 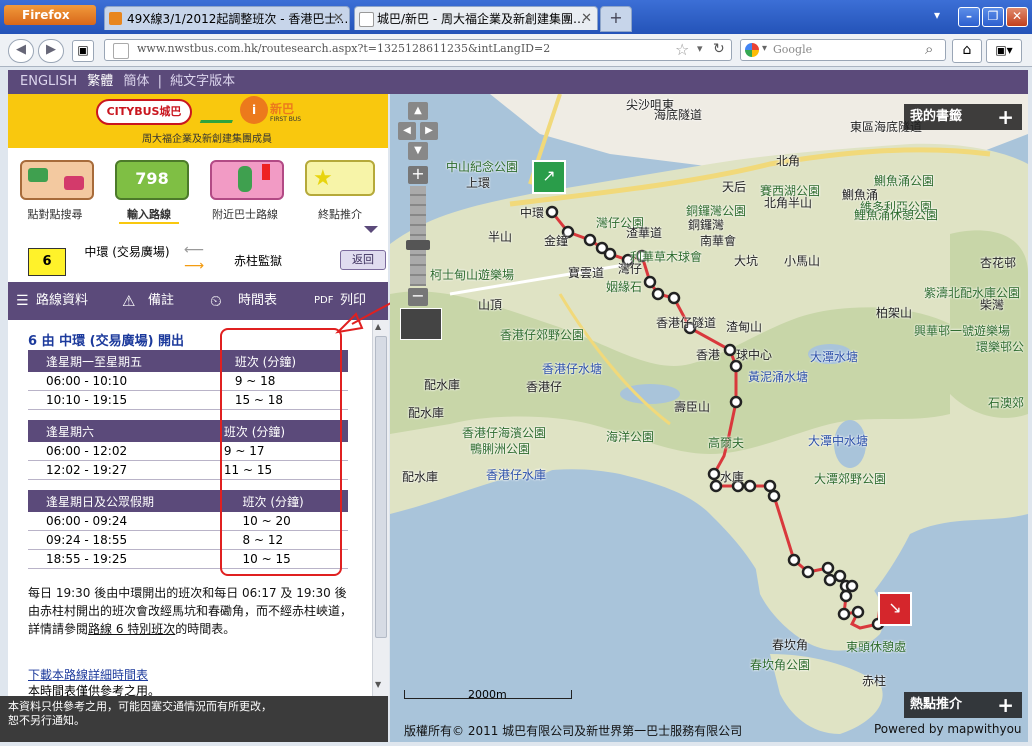 What do you see at coordinates (121, 51) in the screenshot?
I see `site-identity-icon` at bounding box center [121, 51].